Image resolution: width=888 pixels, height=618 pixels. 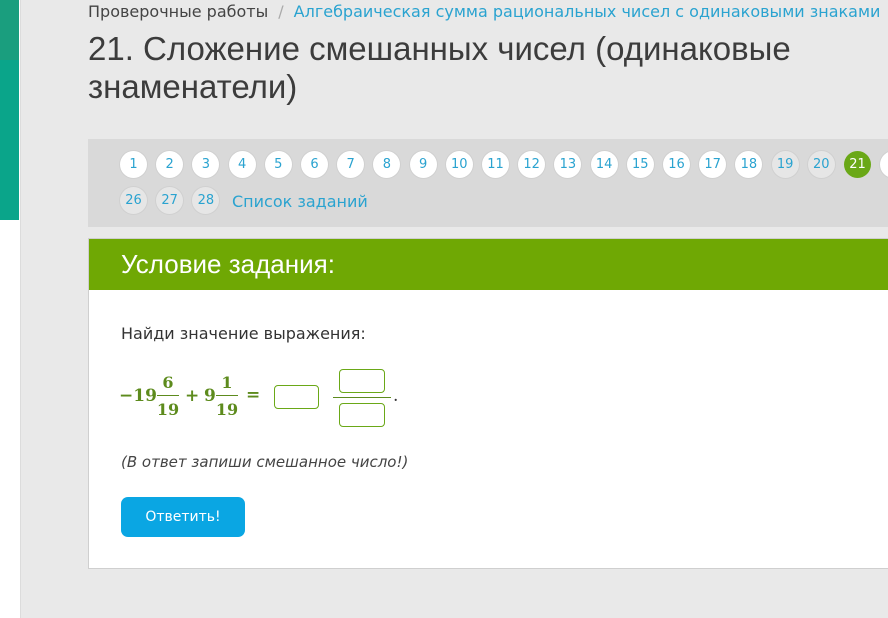 I want to click on task-pill-20: 20, so click(x=821, y=164).